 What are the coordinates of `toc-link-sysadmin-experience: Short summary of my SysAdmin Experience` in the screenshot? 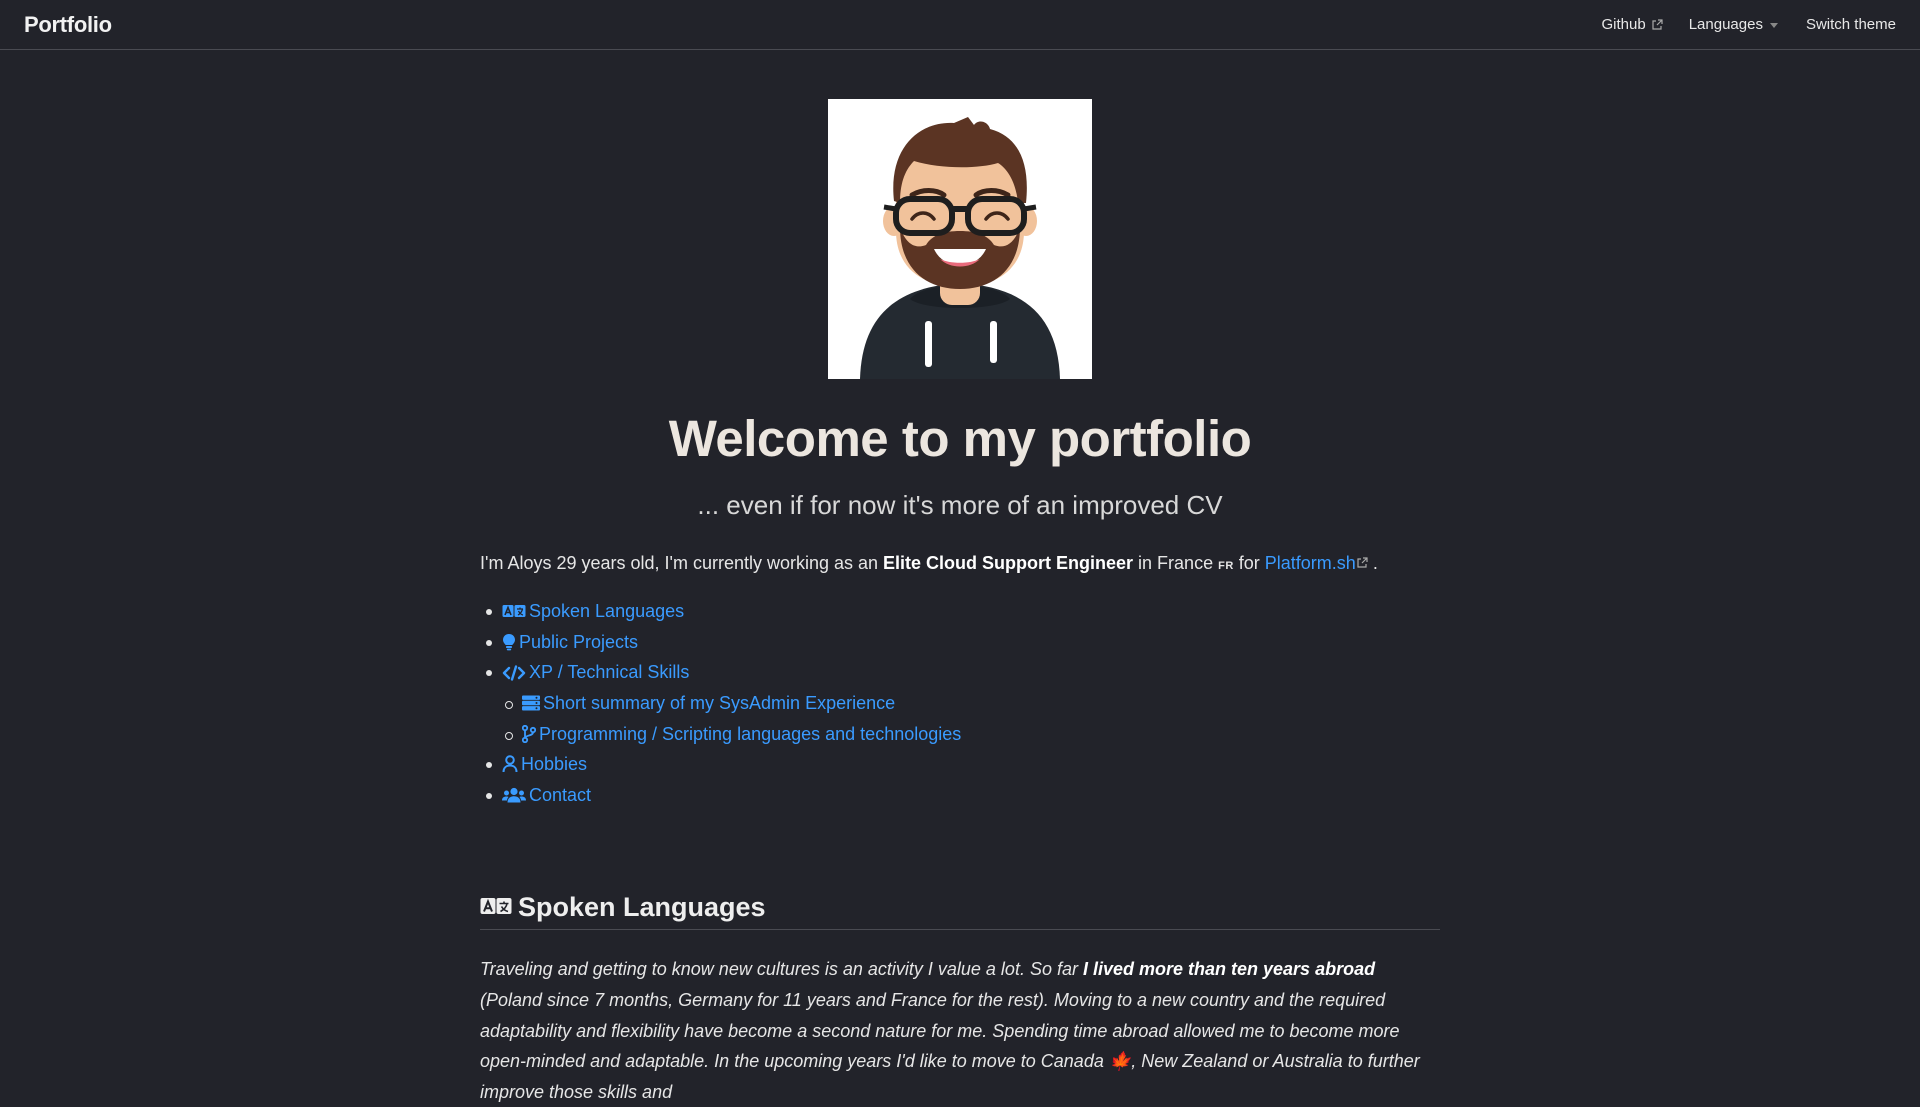 It's located at (708, 703).